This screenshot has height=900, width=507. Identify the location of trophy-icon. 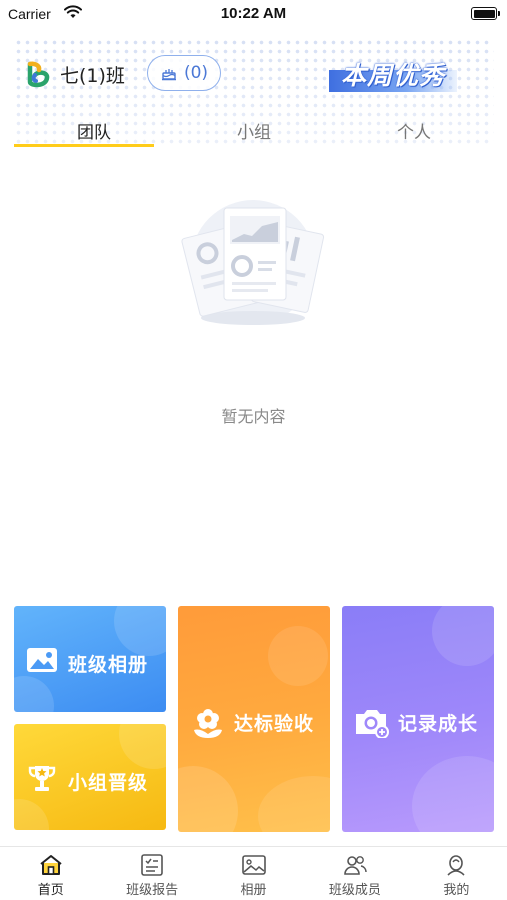
(42, 778).